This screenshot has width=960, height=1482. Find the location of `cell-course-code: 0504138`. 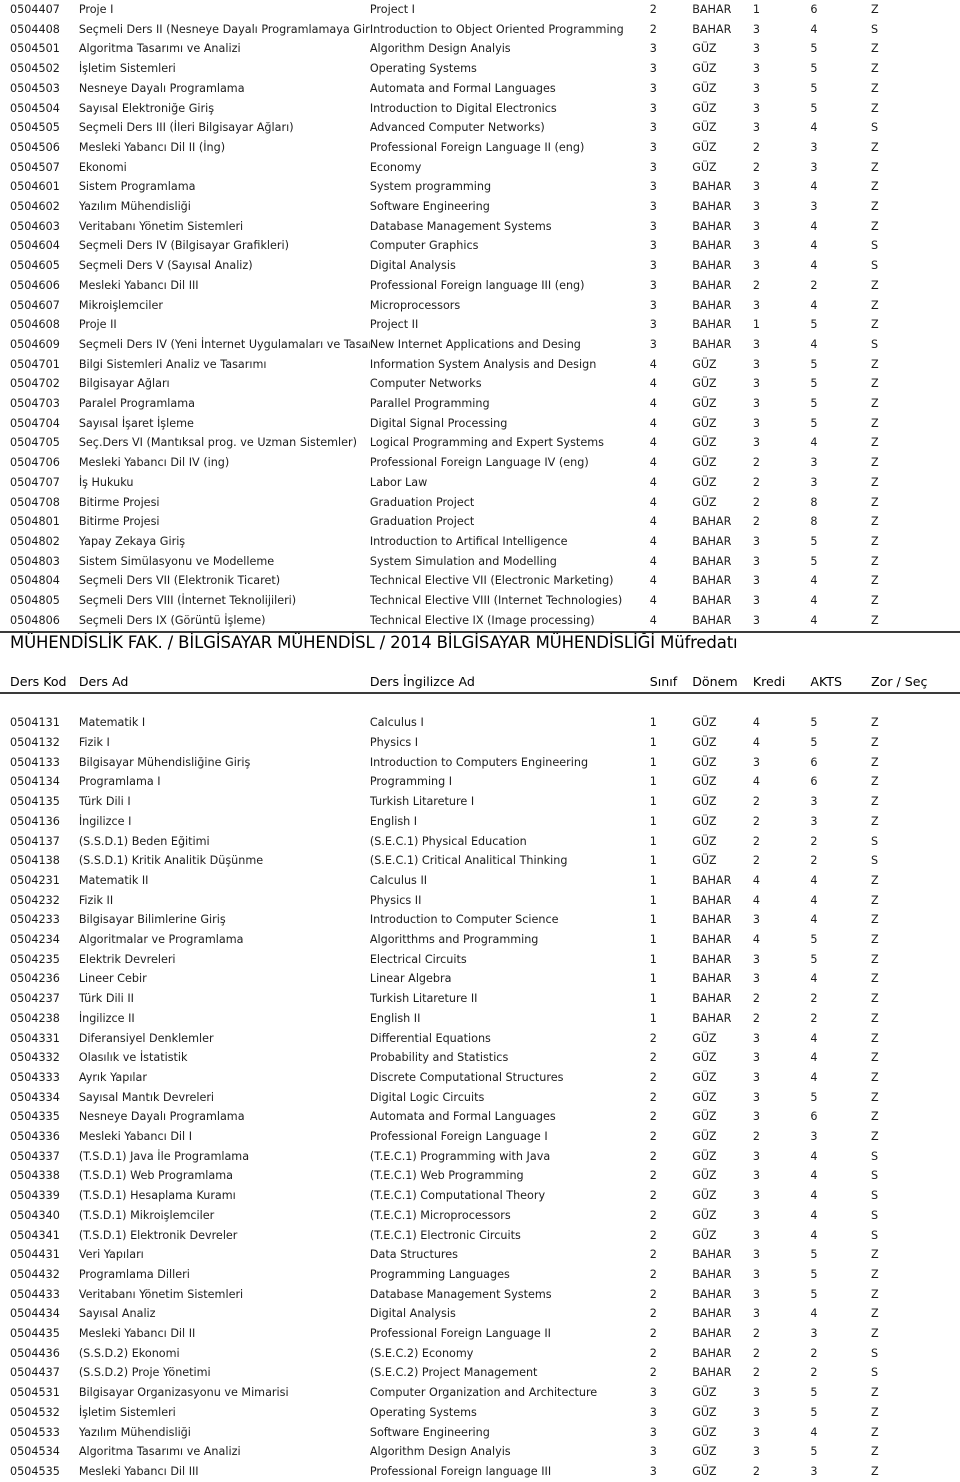

cell-course-code: 0504138 is located at coordinates (35, 861).